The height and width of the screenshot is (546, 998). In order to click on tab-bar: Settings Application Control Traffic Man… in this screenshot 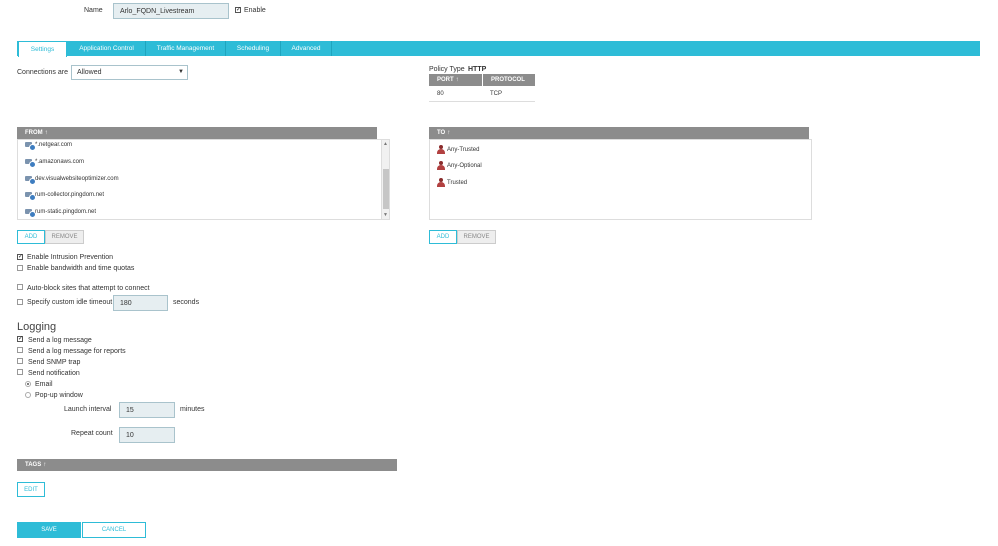, I will do `click(498, 49)`.